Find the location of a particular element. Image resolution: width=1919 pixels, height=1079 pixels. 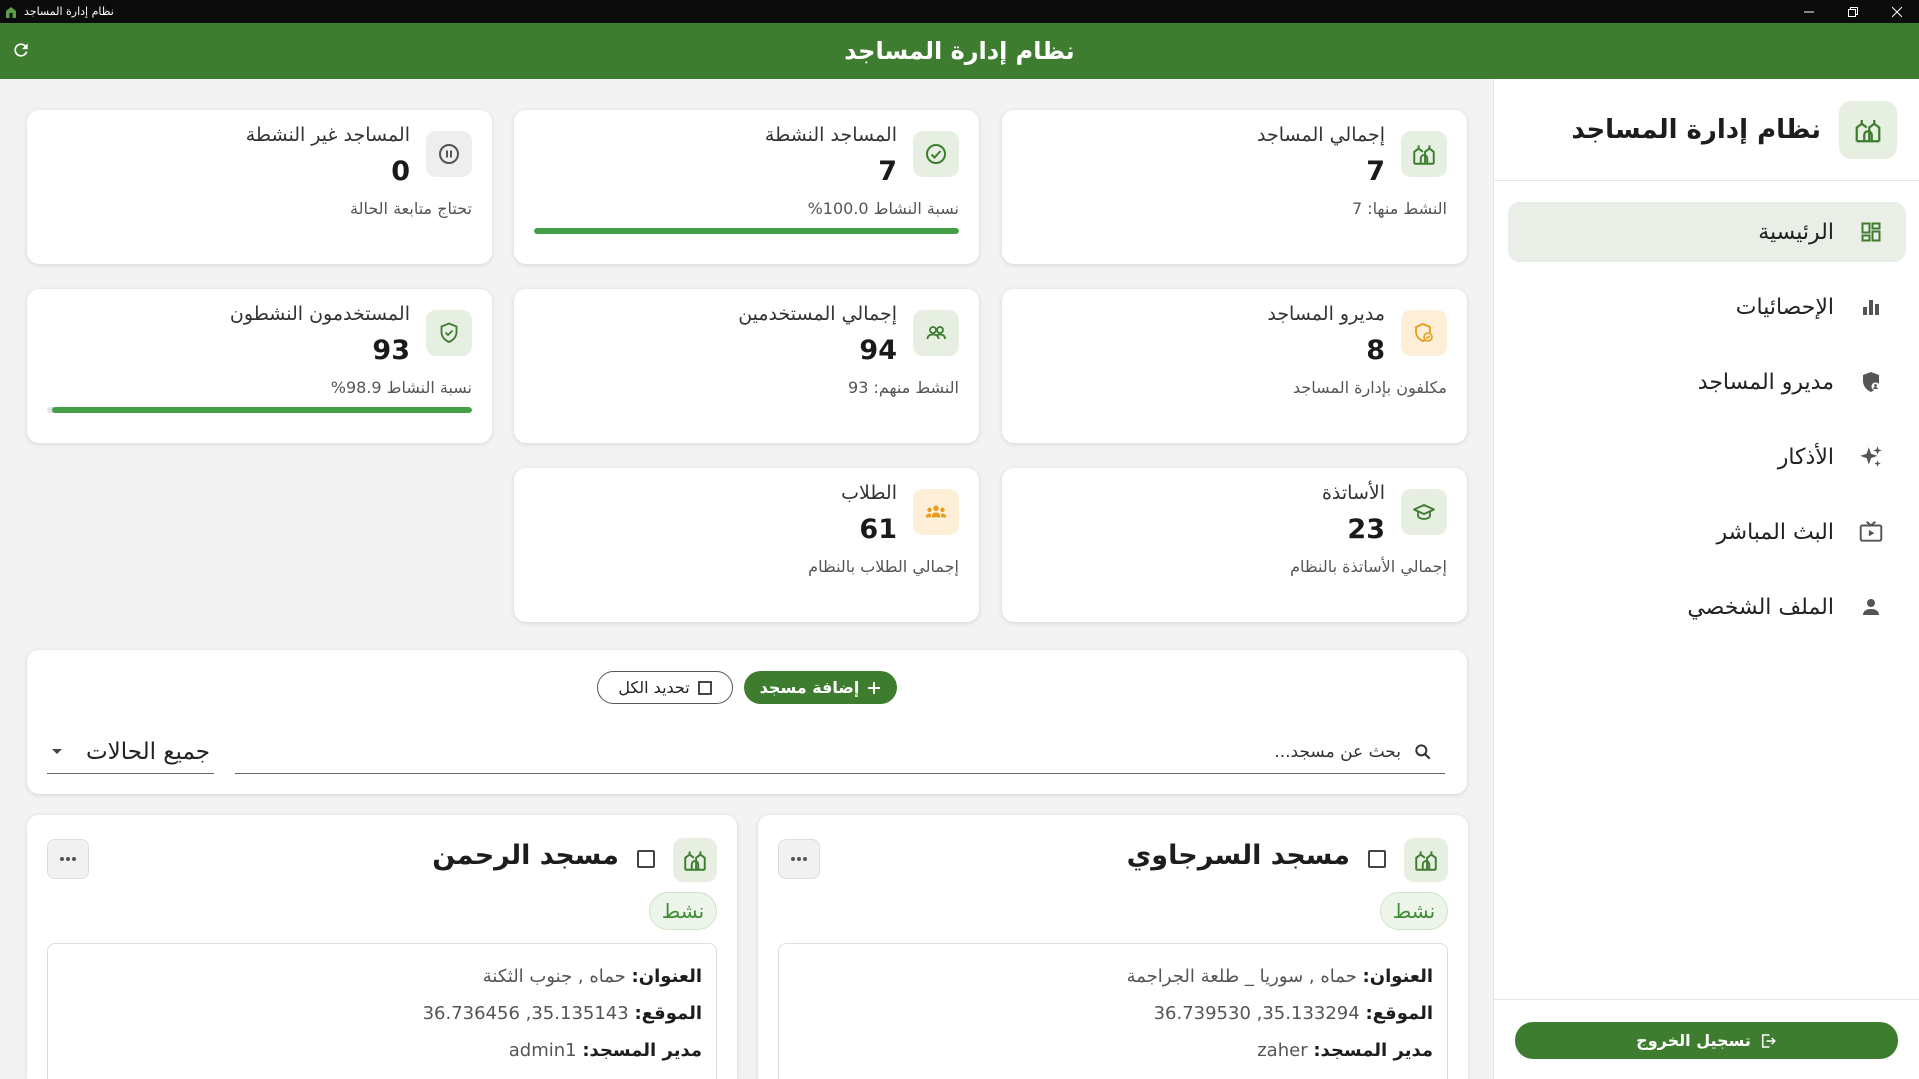

stat-card-mosque-managers: مديرو المساجد 8 مكلفون بإدارة المساجد is located at coordinates (1234, 366).